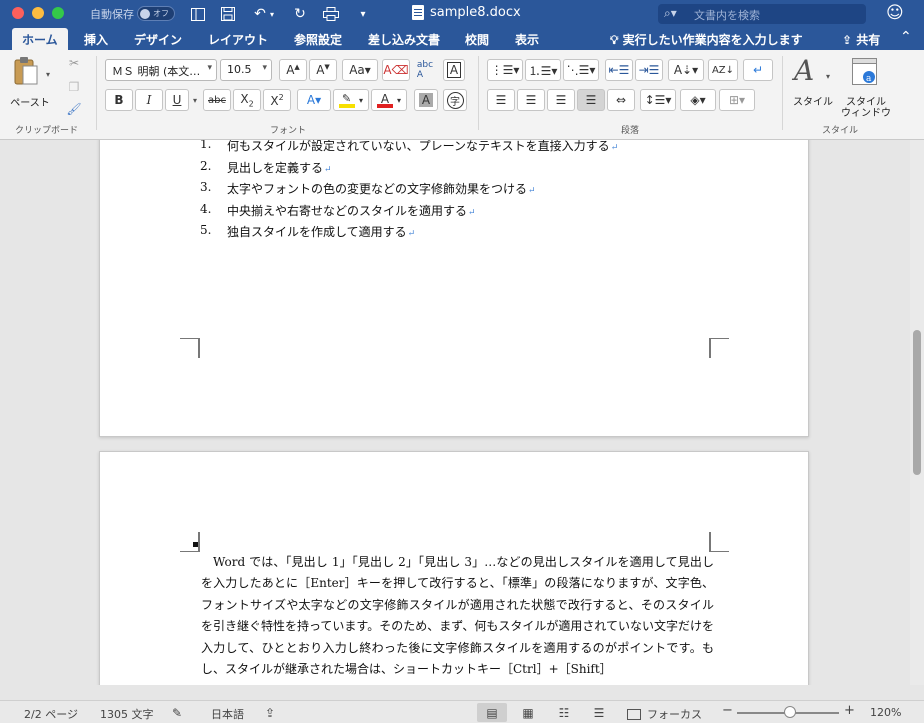 This screenshot has width=924, height=723. I want to click on clear-formatting-button: A⌫, so click(396, 70).